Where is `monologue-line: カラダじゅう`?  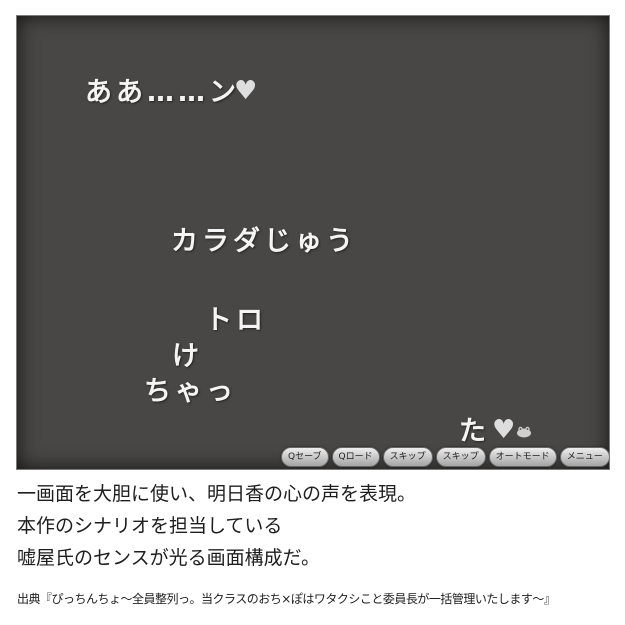 monologue-line: カラダじゅう is located at coordinates (264, 241).